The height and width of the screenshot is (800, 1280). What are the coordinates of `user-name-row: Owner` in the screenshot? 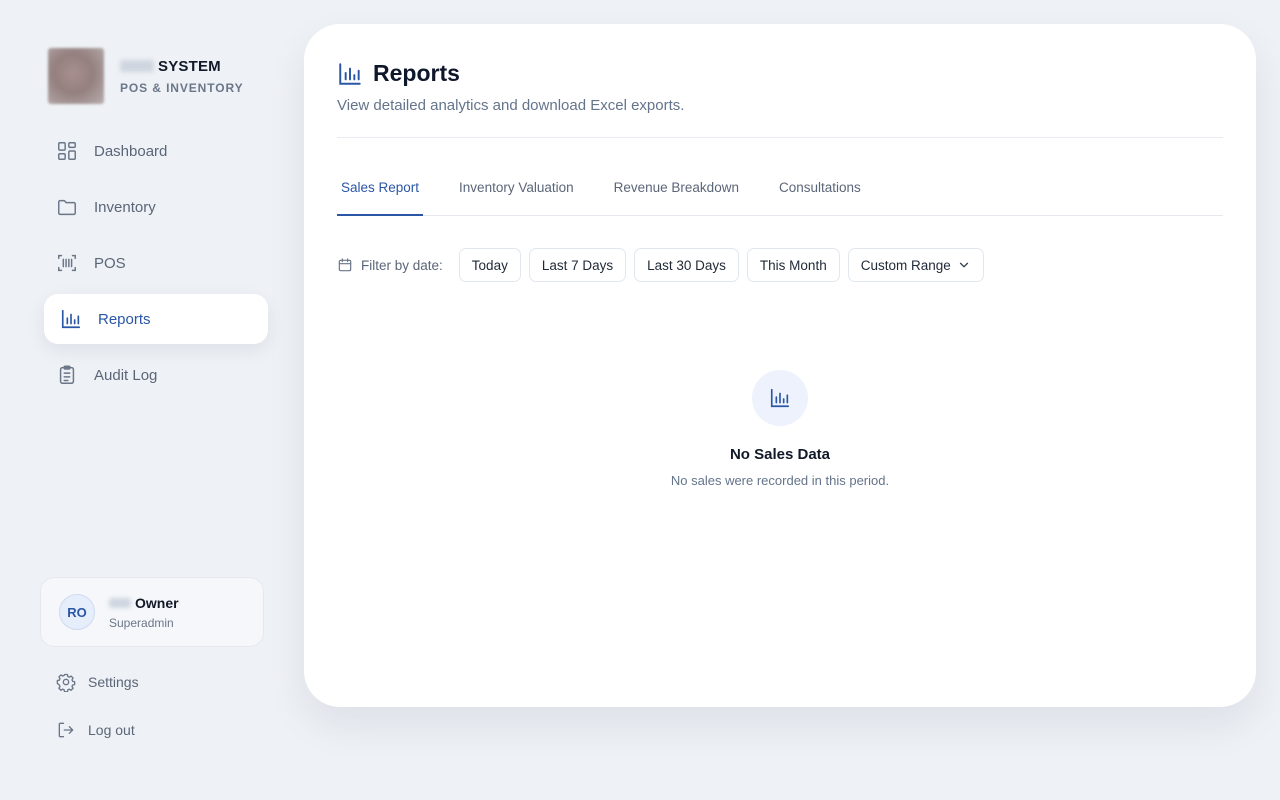 It's located at (144, 603).